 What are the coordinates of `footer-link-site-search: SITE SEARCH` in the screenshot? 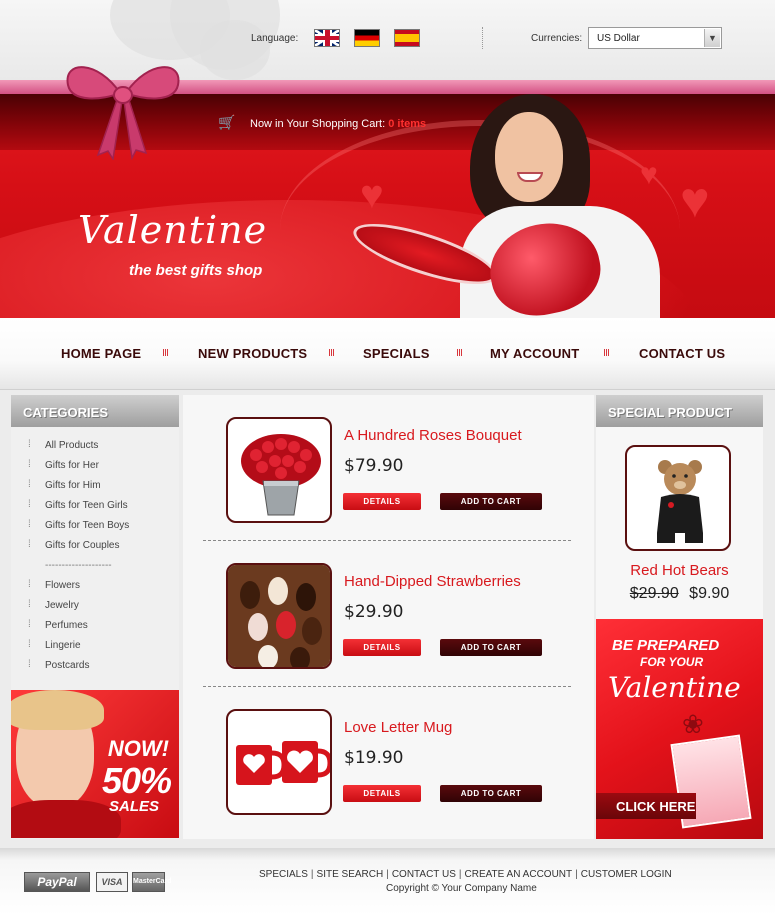 It's located at (350, 874).